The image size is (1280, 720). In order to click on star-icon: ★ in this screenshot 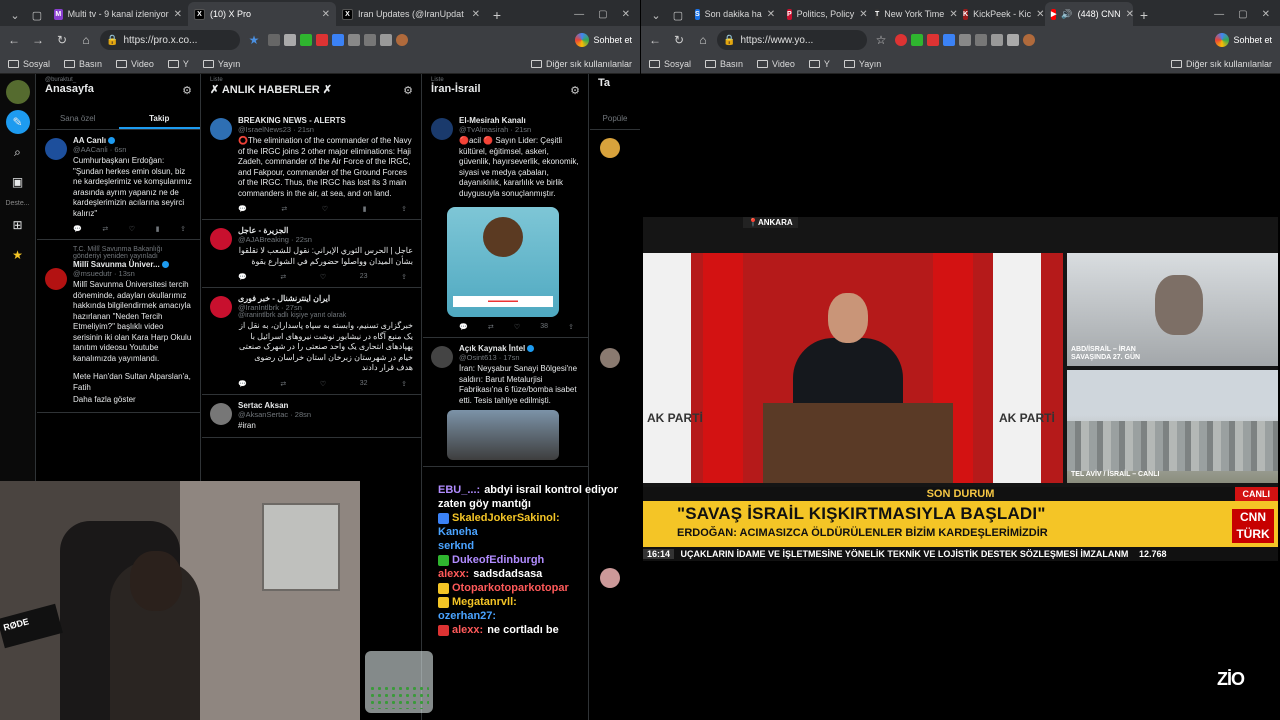, I will do `click(18, 255)`.